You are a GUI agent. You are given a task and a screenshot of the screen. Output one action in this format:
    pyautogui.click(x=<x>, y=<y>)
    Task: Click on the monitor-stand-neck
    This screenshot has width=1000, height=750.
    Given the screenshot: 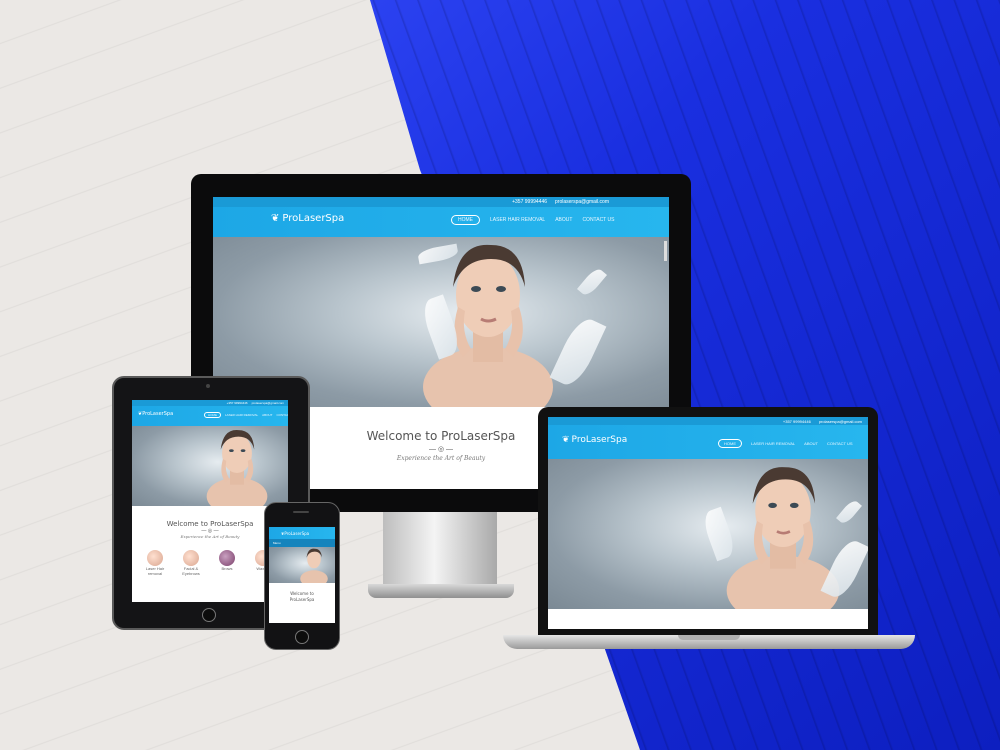 What is the action you would take?
    pyautogui.click(x=440, y=549)
    